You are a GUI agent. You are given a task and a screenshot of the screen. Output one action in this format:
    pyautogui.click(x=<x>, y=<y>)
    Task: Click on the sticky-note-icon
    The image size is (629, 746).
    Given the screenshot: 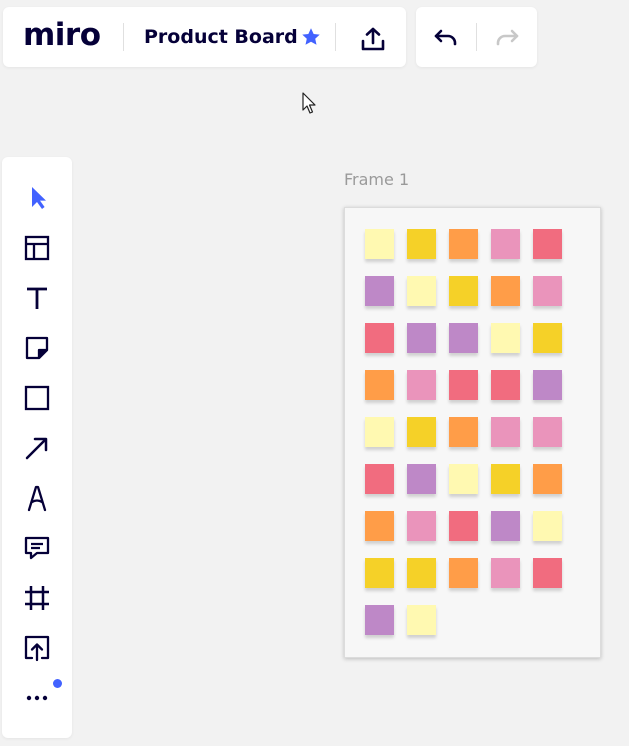 What is the action you would take?
    pyautogui.click(x=37, y=348)
    